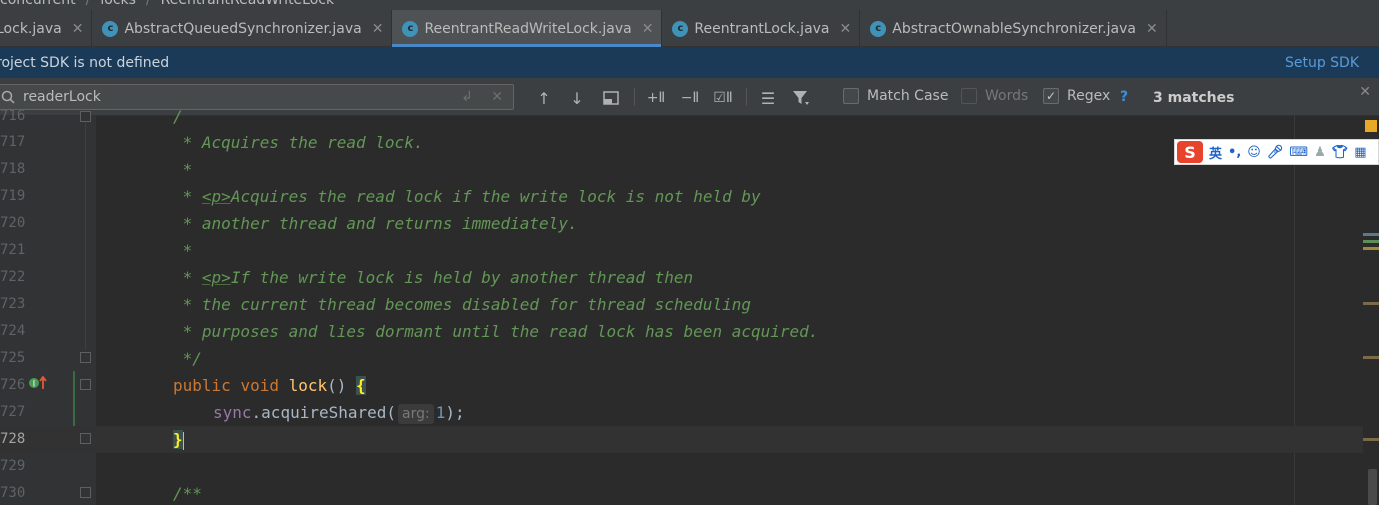  I want to click on tab-label: ReentrantLock.java, so click(762, 28).